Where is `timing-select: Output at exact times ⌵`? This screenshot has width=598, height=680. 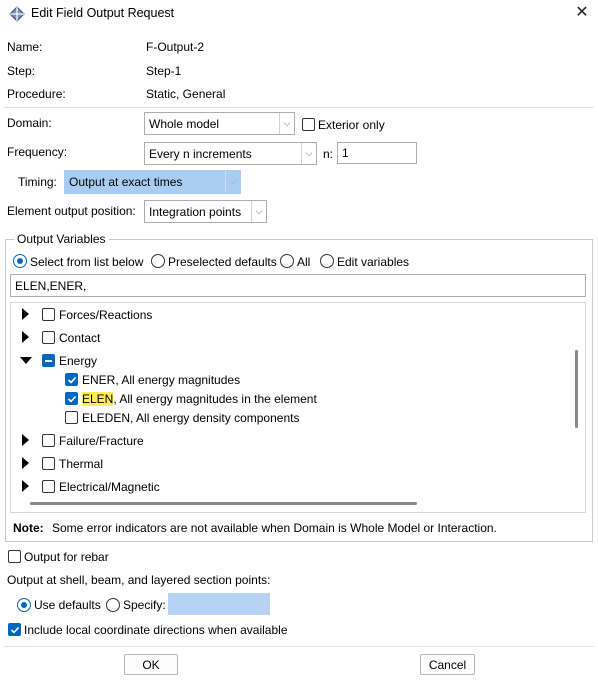 timing-select: Output at exact times ⌵ is located at coordinates (152, 182).